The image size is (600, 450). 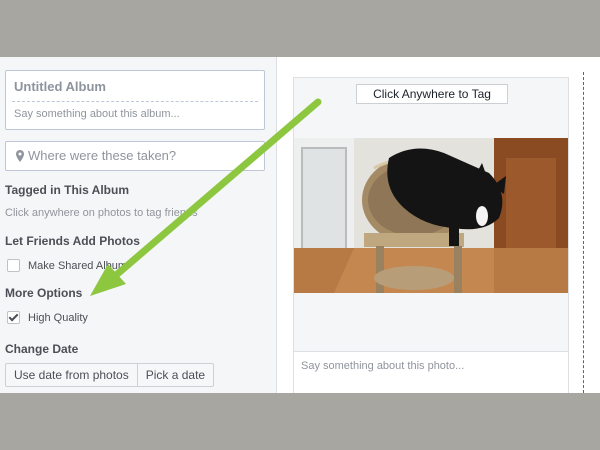 What do you see at coordinates (60, 86) in the screenshot?
I see `album-title-input: Untitled Album` at bounding box center [60, 86].